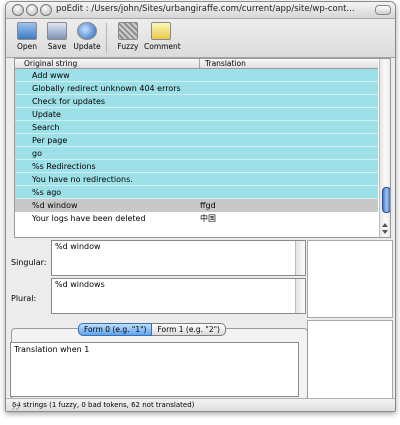  What do you see at coordinates (51, 75) in the screenshot?
I see `row-original: Add www` at bounding box center [51, 75].